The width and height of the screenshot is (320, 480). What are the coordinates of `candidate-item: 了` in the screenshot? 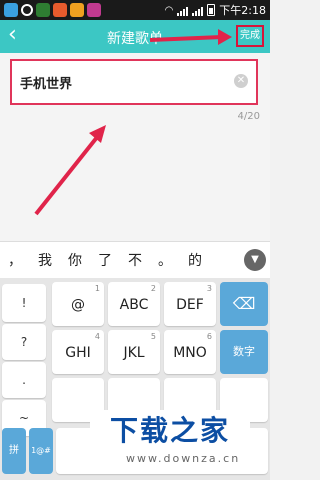 It's located at (105, 260).